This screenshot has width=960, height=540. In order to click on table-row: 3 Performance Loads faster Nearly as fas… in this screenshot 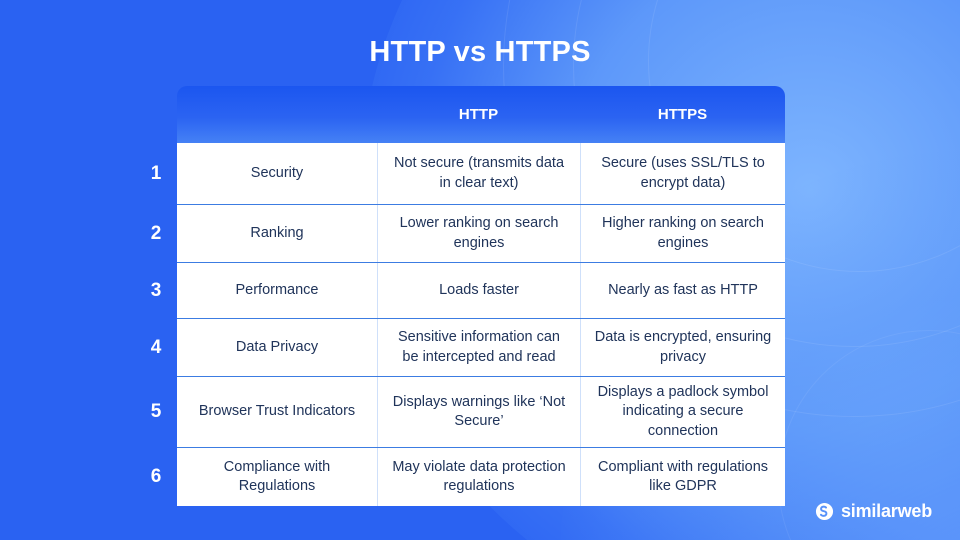, I will do `click(468, 290)`.